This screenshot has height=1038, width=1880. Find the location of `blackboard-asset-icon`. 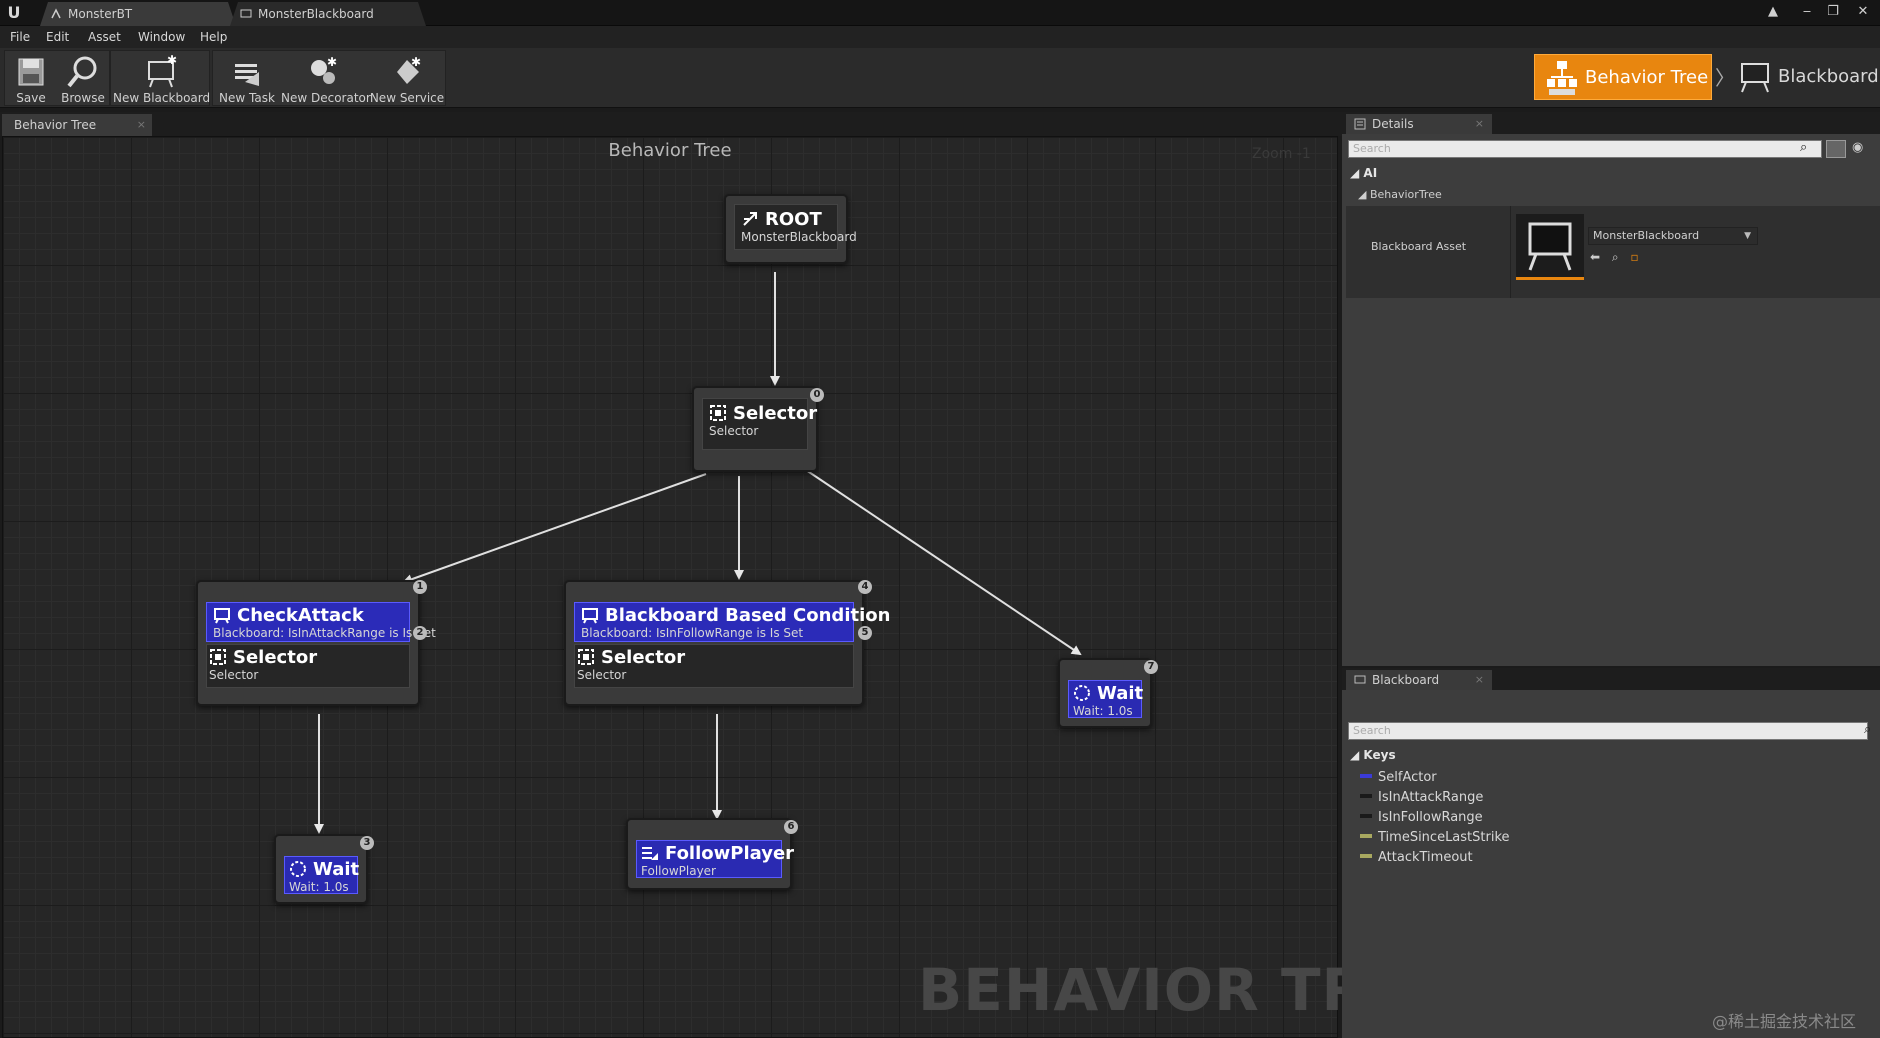

blackboard-asset-icon is located at coordinates (1550, 246).